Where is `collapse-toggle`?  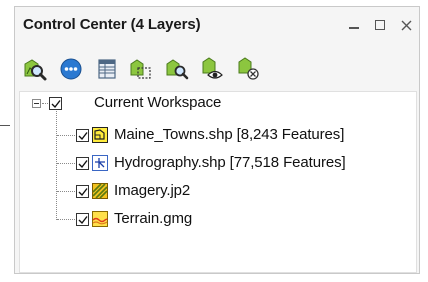
collapse-toggle is located at coordinates (36, 103).